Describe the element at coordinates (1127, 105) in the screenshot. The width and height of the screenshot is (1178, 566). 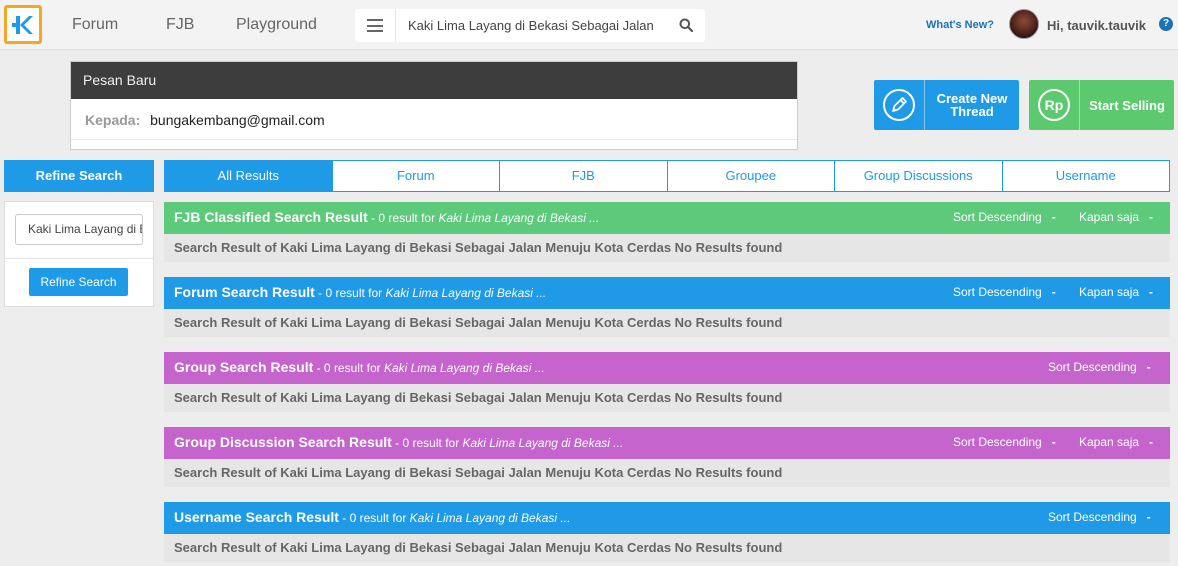
I see `start-selling-label: Start Selling` at that location.